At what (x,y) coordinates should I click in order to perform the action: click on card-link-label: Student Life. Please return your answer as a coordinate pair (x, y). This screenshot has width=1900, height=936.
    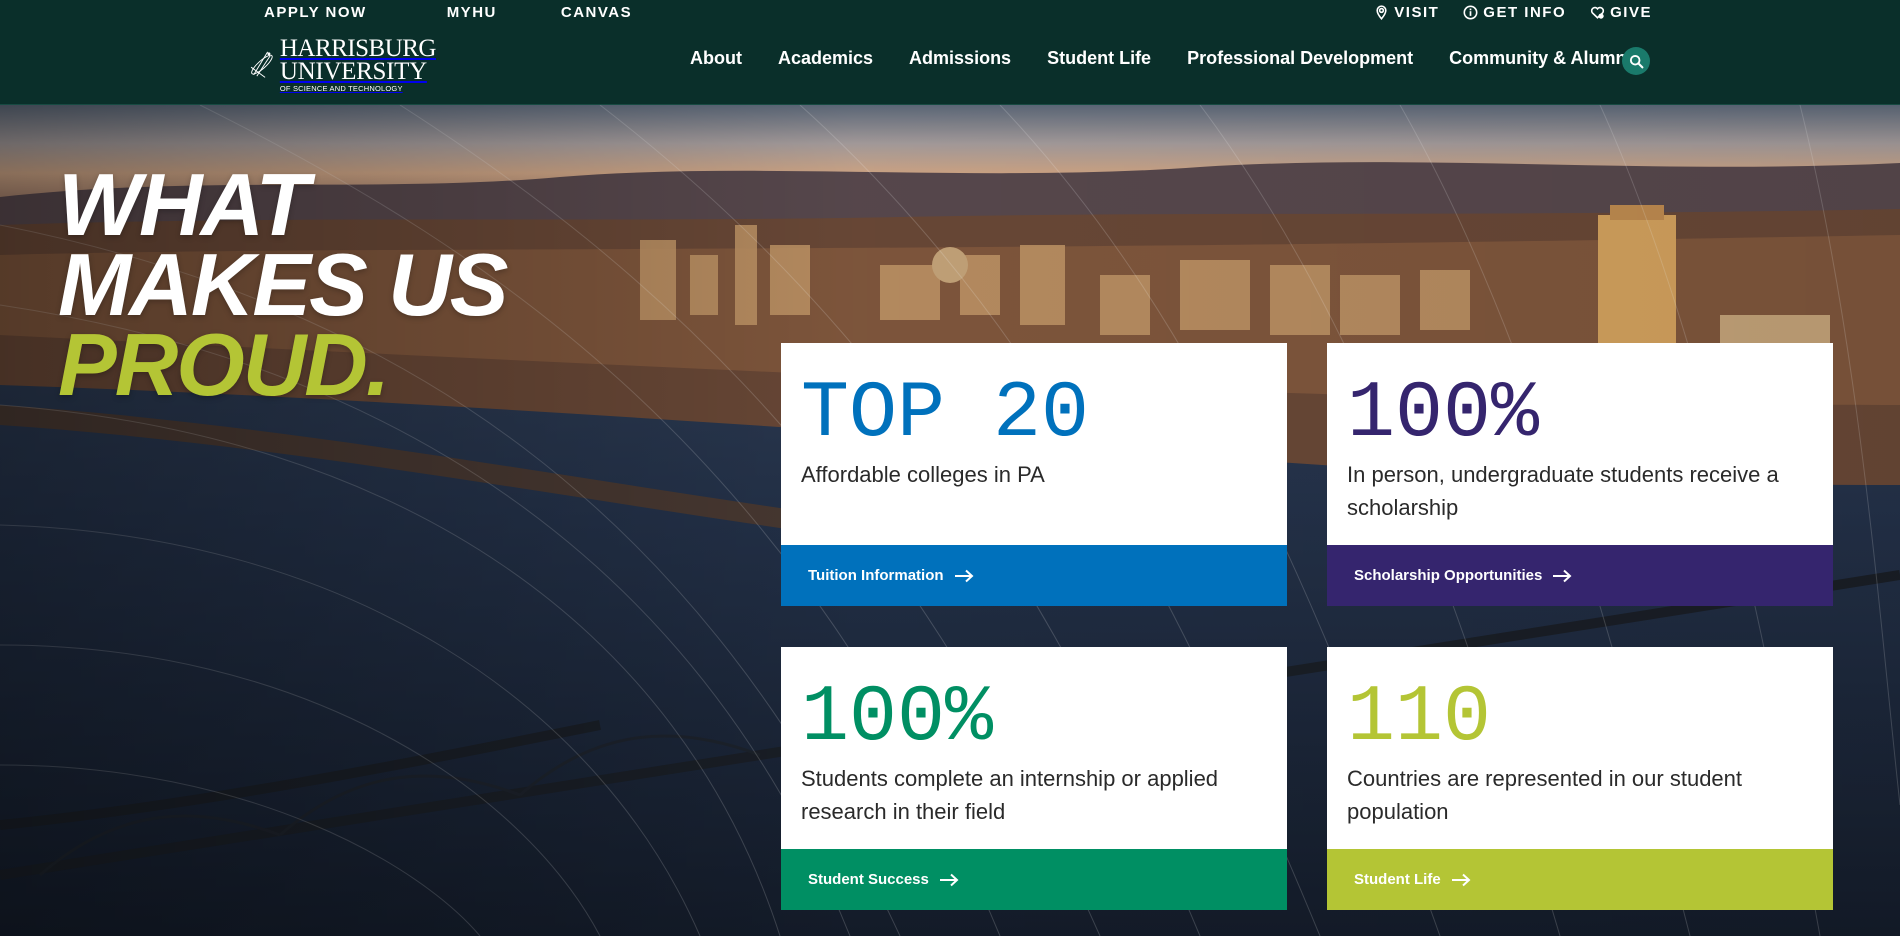
    Looking at the image, I should click on (1397, 879).